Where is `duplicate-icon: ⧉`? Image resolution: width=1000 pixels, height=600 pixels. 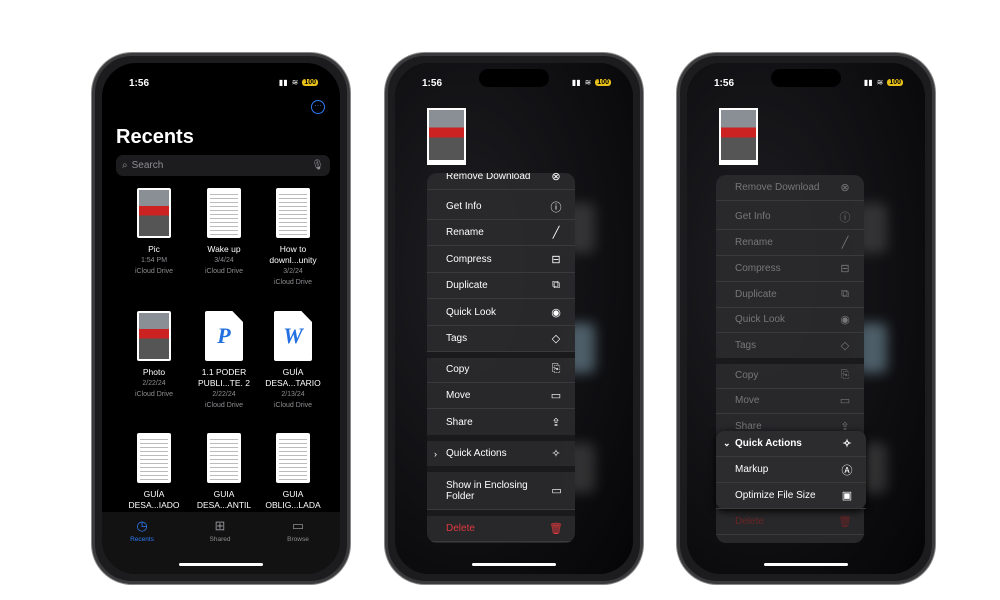
duplicate-icon: ⧉ is located at coordinates (845, 294).